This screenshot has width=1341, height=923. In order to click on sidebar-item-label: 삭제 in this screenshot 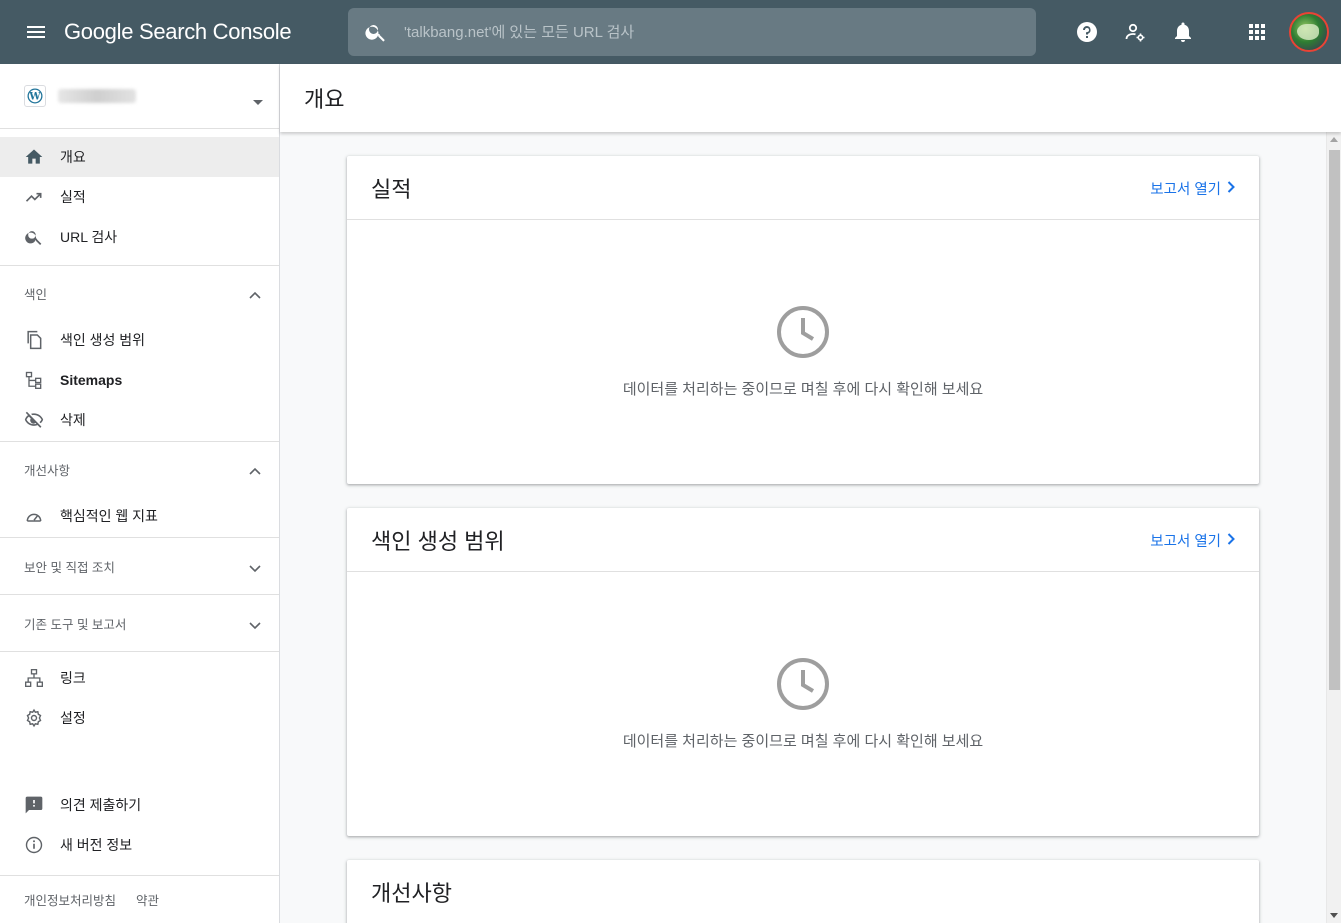, I will do `click(73, 420)`.